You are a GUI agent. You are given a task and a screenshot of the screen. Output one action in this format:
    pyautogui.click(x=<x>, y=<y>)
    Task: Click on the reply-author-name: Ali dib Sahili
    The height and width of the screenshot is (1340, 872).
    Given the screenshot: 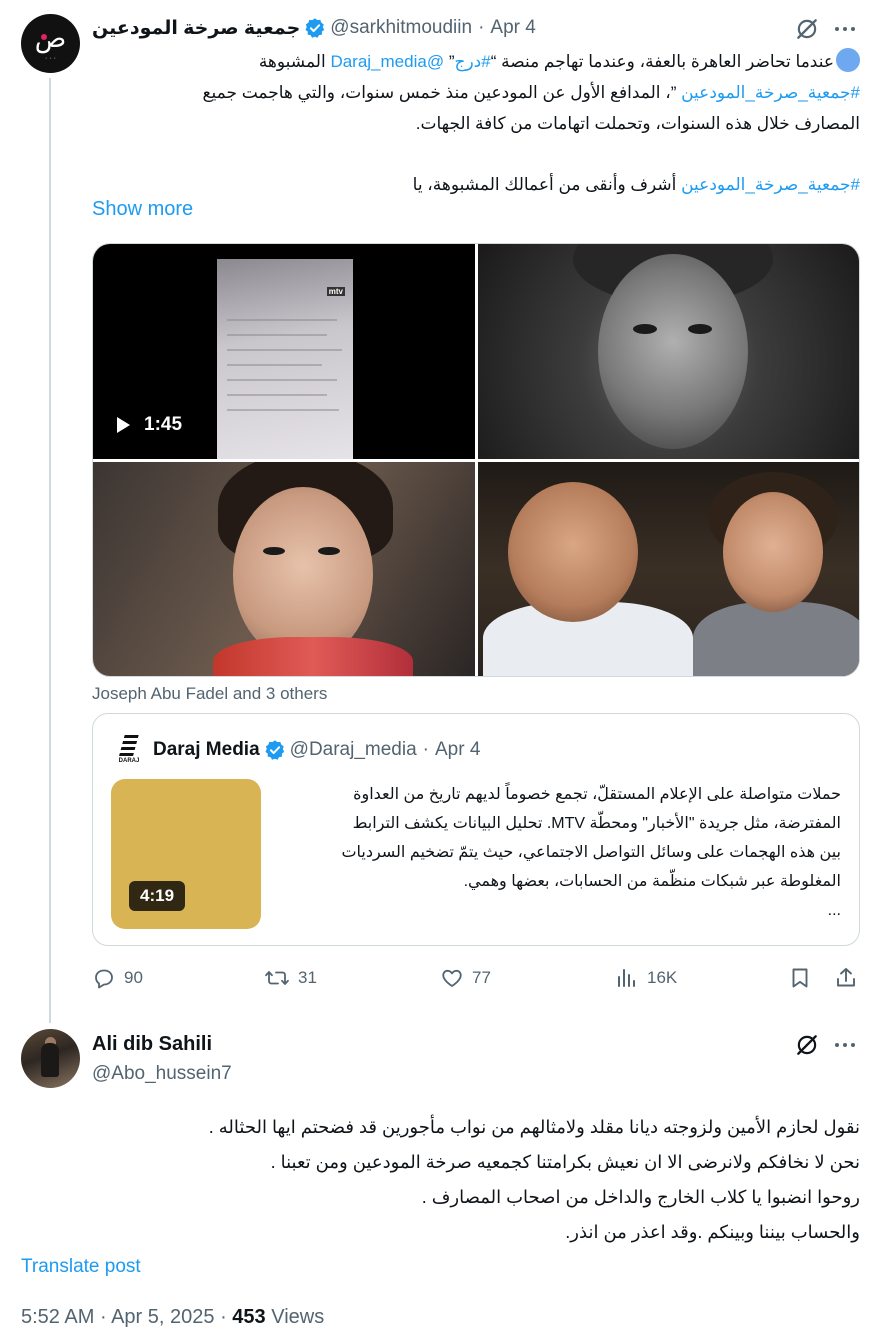 What is the action you would take?
    pyautogui.click(x=152, y=1044)
    